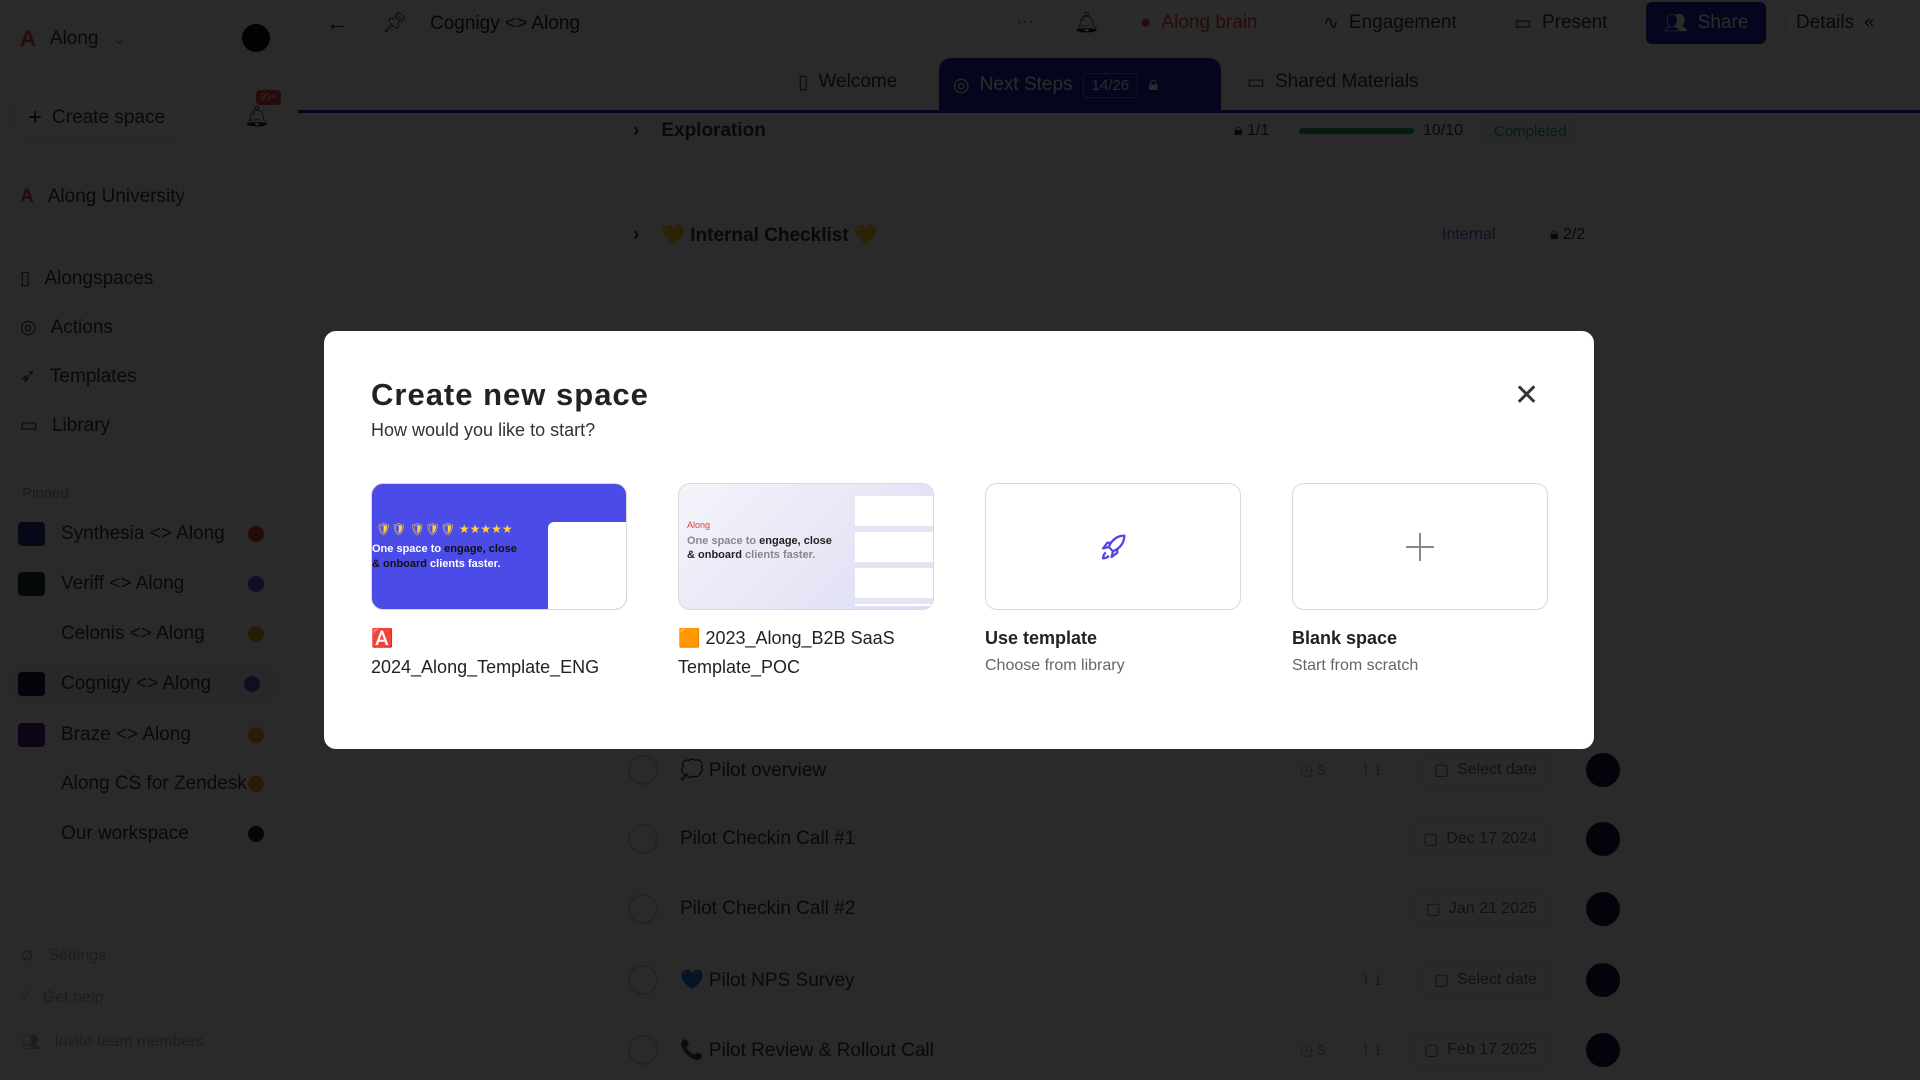 The image size is (1920, 1080). I want to click on brain-icon: ●, so click(1146, 22).